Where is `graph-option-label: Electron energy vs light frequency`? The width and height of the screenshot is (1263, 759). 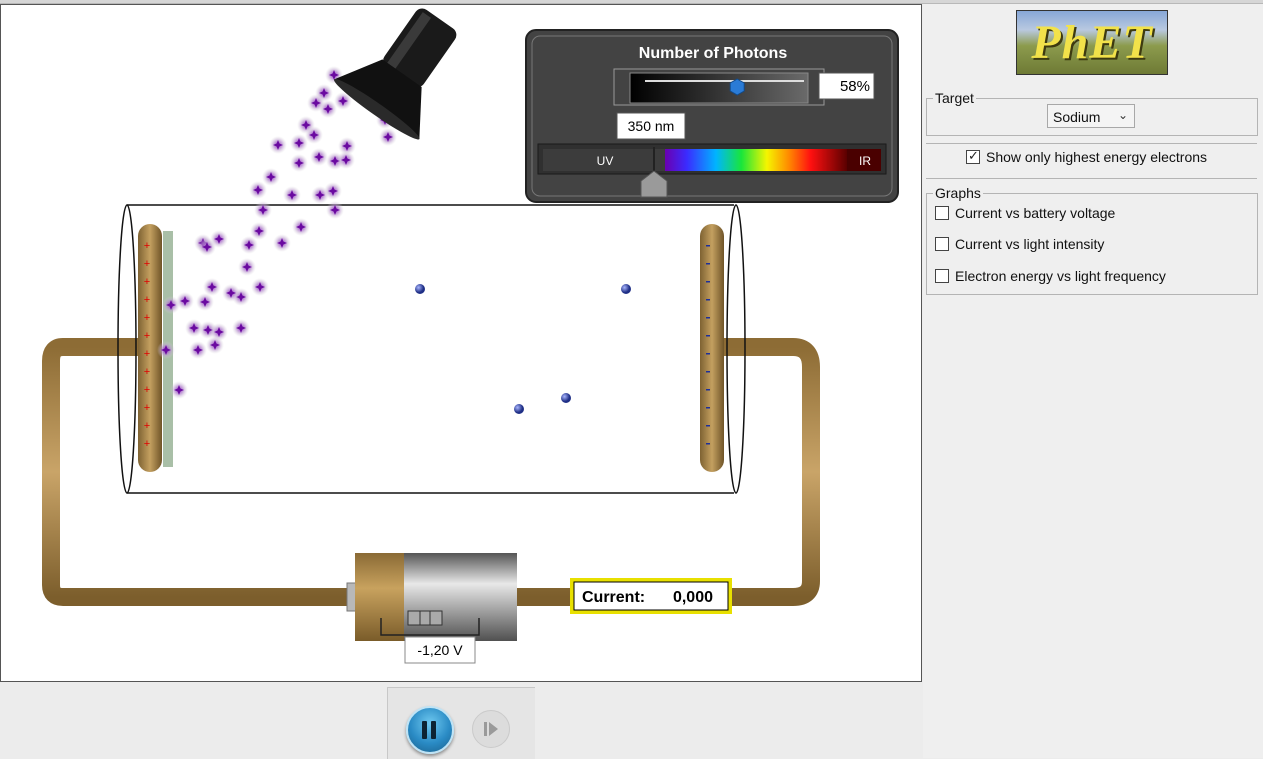
graph-option-label: Electron energy vs light frequency is located at coordinates (1060, 276).